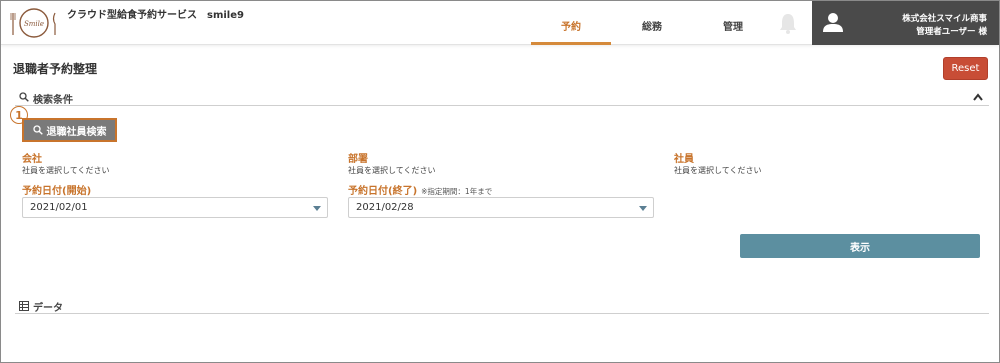  I want to click on company-value: 社員を選択してください, so click(66, 170).